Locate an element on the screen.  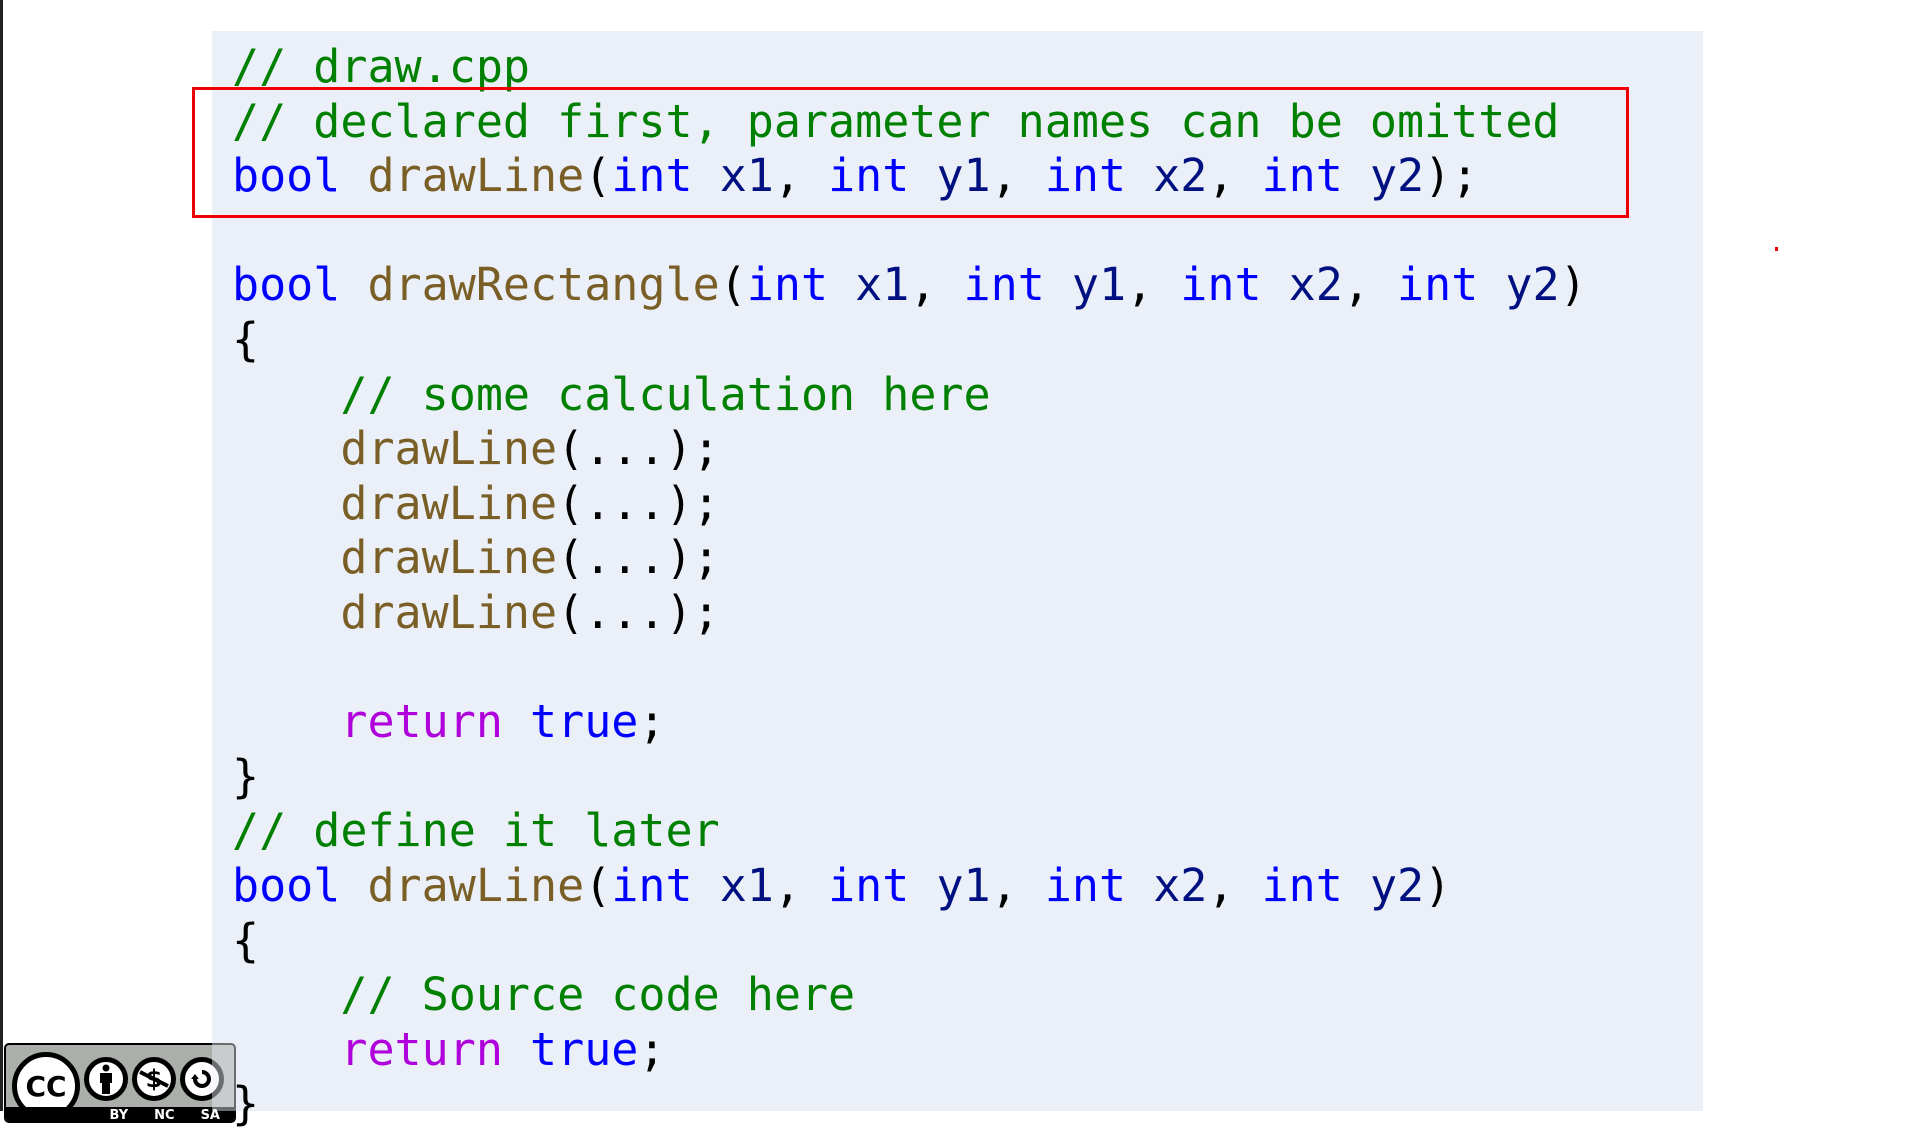
cc-label-nc: NC is located at coordinates (164, 1115).